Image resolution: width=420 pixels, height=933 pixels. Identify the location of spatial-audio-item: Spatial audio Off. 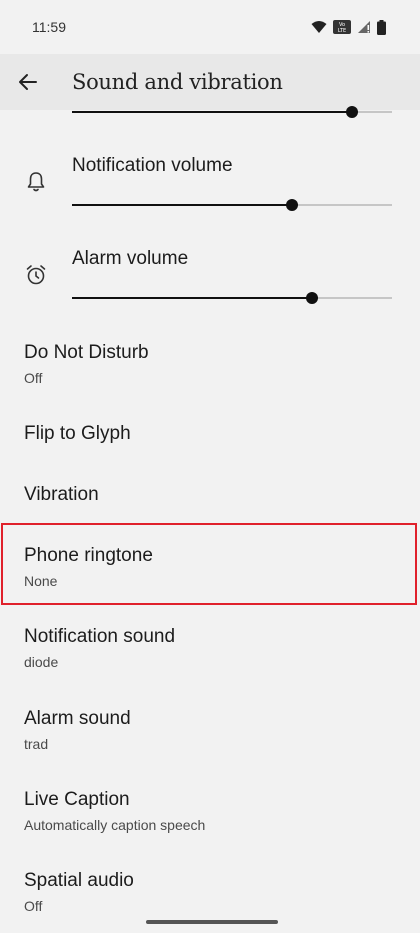
(210, 892).